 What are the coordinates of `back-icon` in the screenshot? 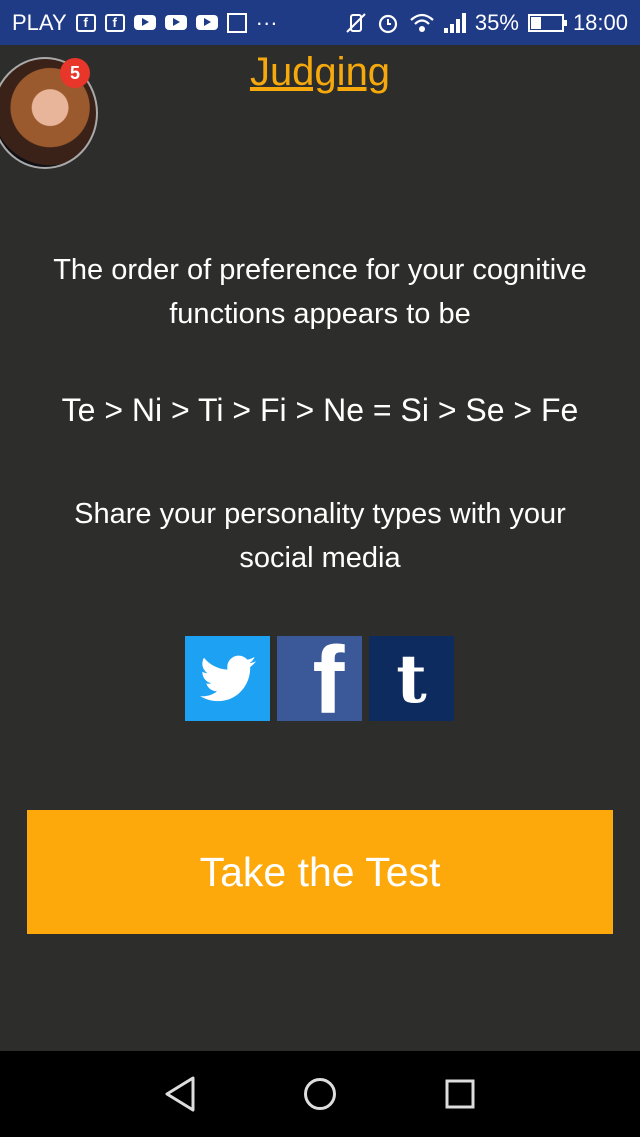 It's located at (180, 1094).